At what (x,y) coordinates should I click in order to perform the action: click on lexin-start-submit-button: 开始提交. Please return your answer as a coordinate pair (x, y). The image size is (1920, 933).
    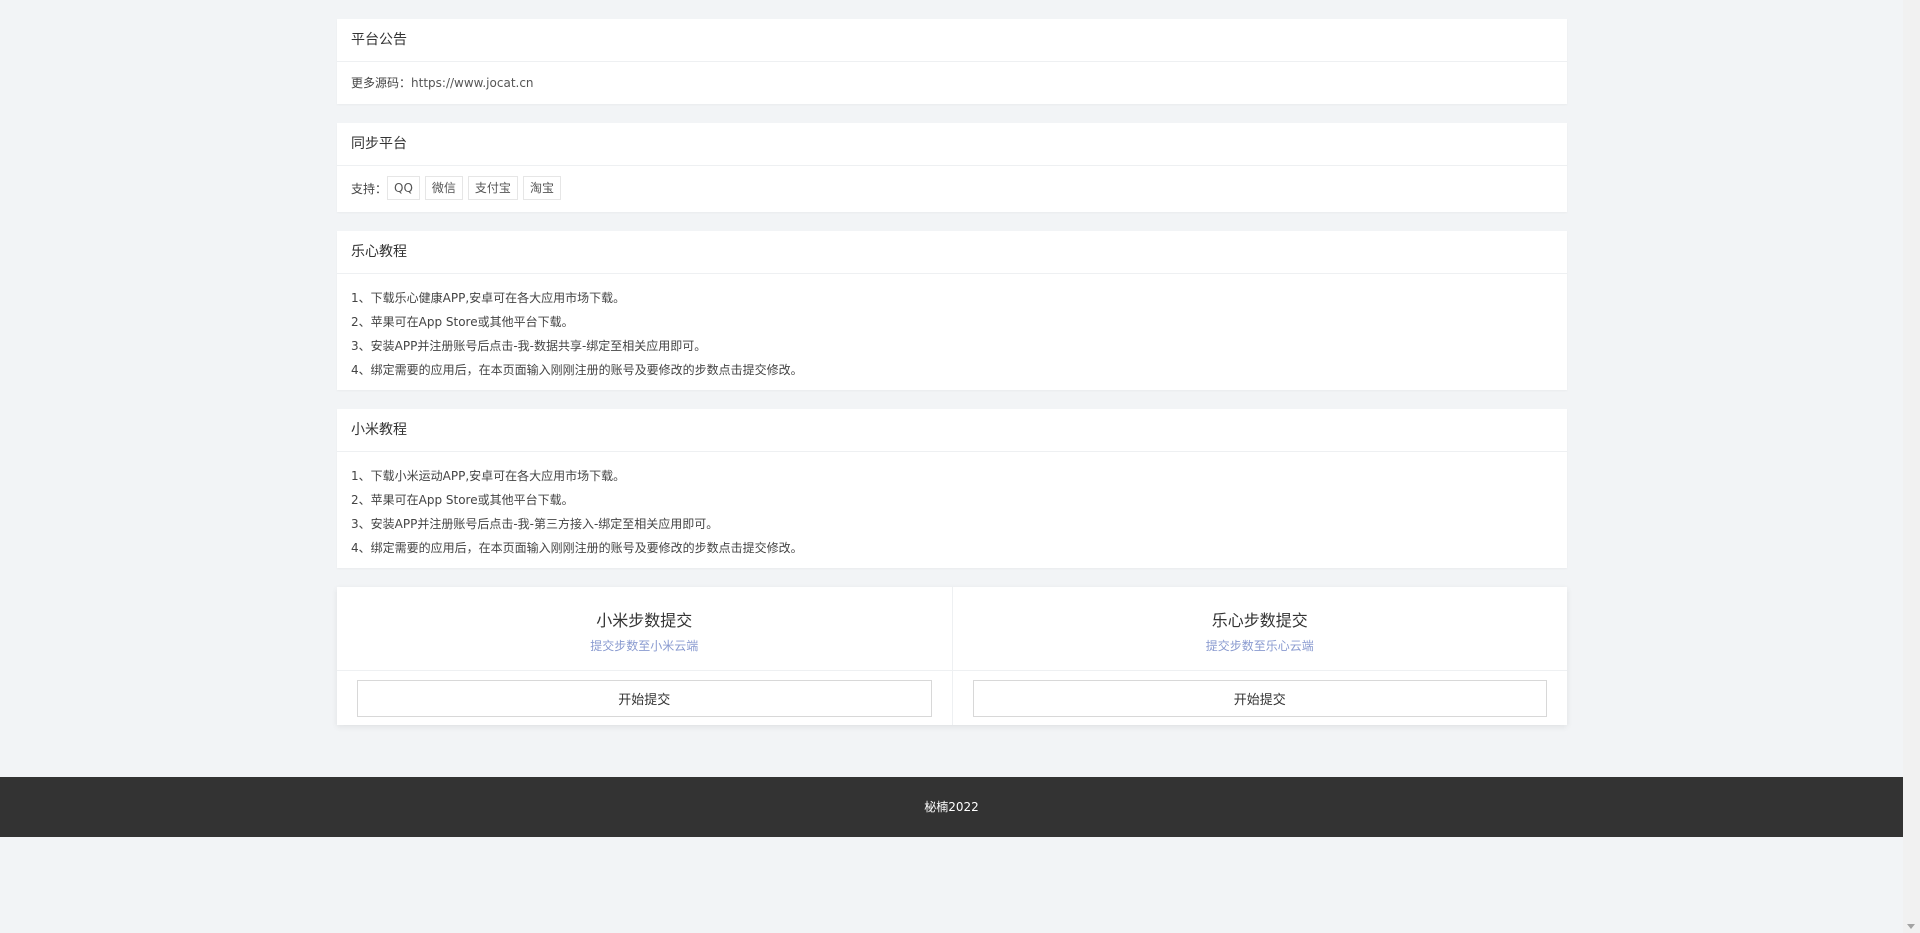
    Looking at the image, I should click on (1259, 698).